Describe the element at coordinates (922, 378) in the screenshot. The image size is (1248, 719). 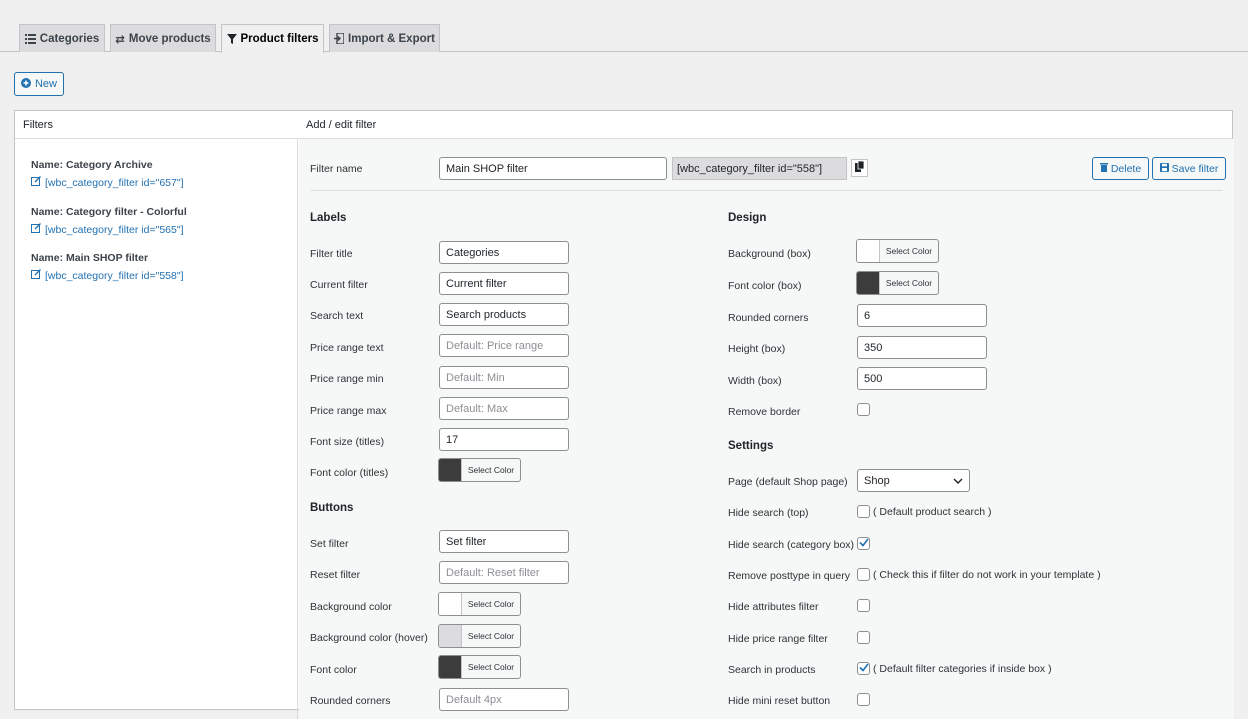
I see `width-box-input: 500` at that location.